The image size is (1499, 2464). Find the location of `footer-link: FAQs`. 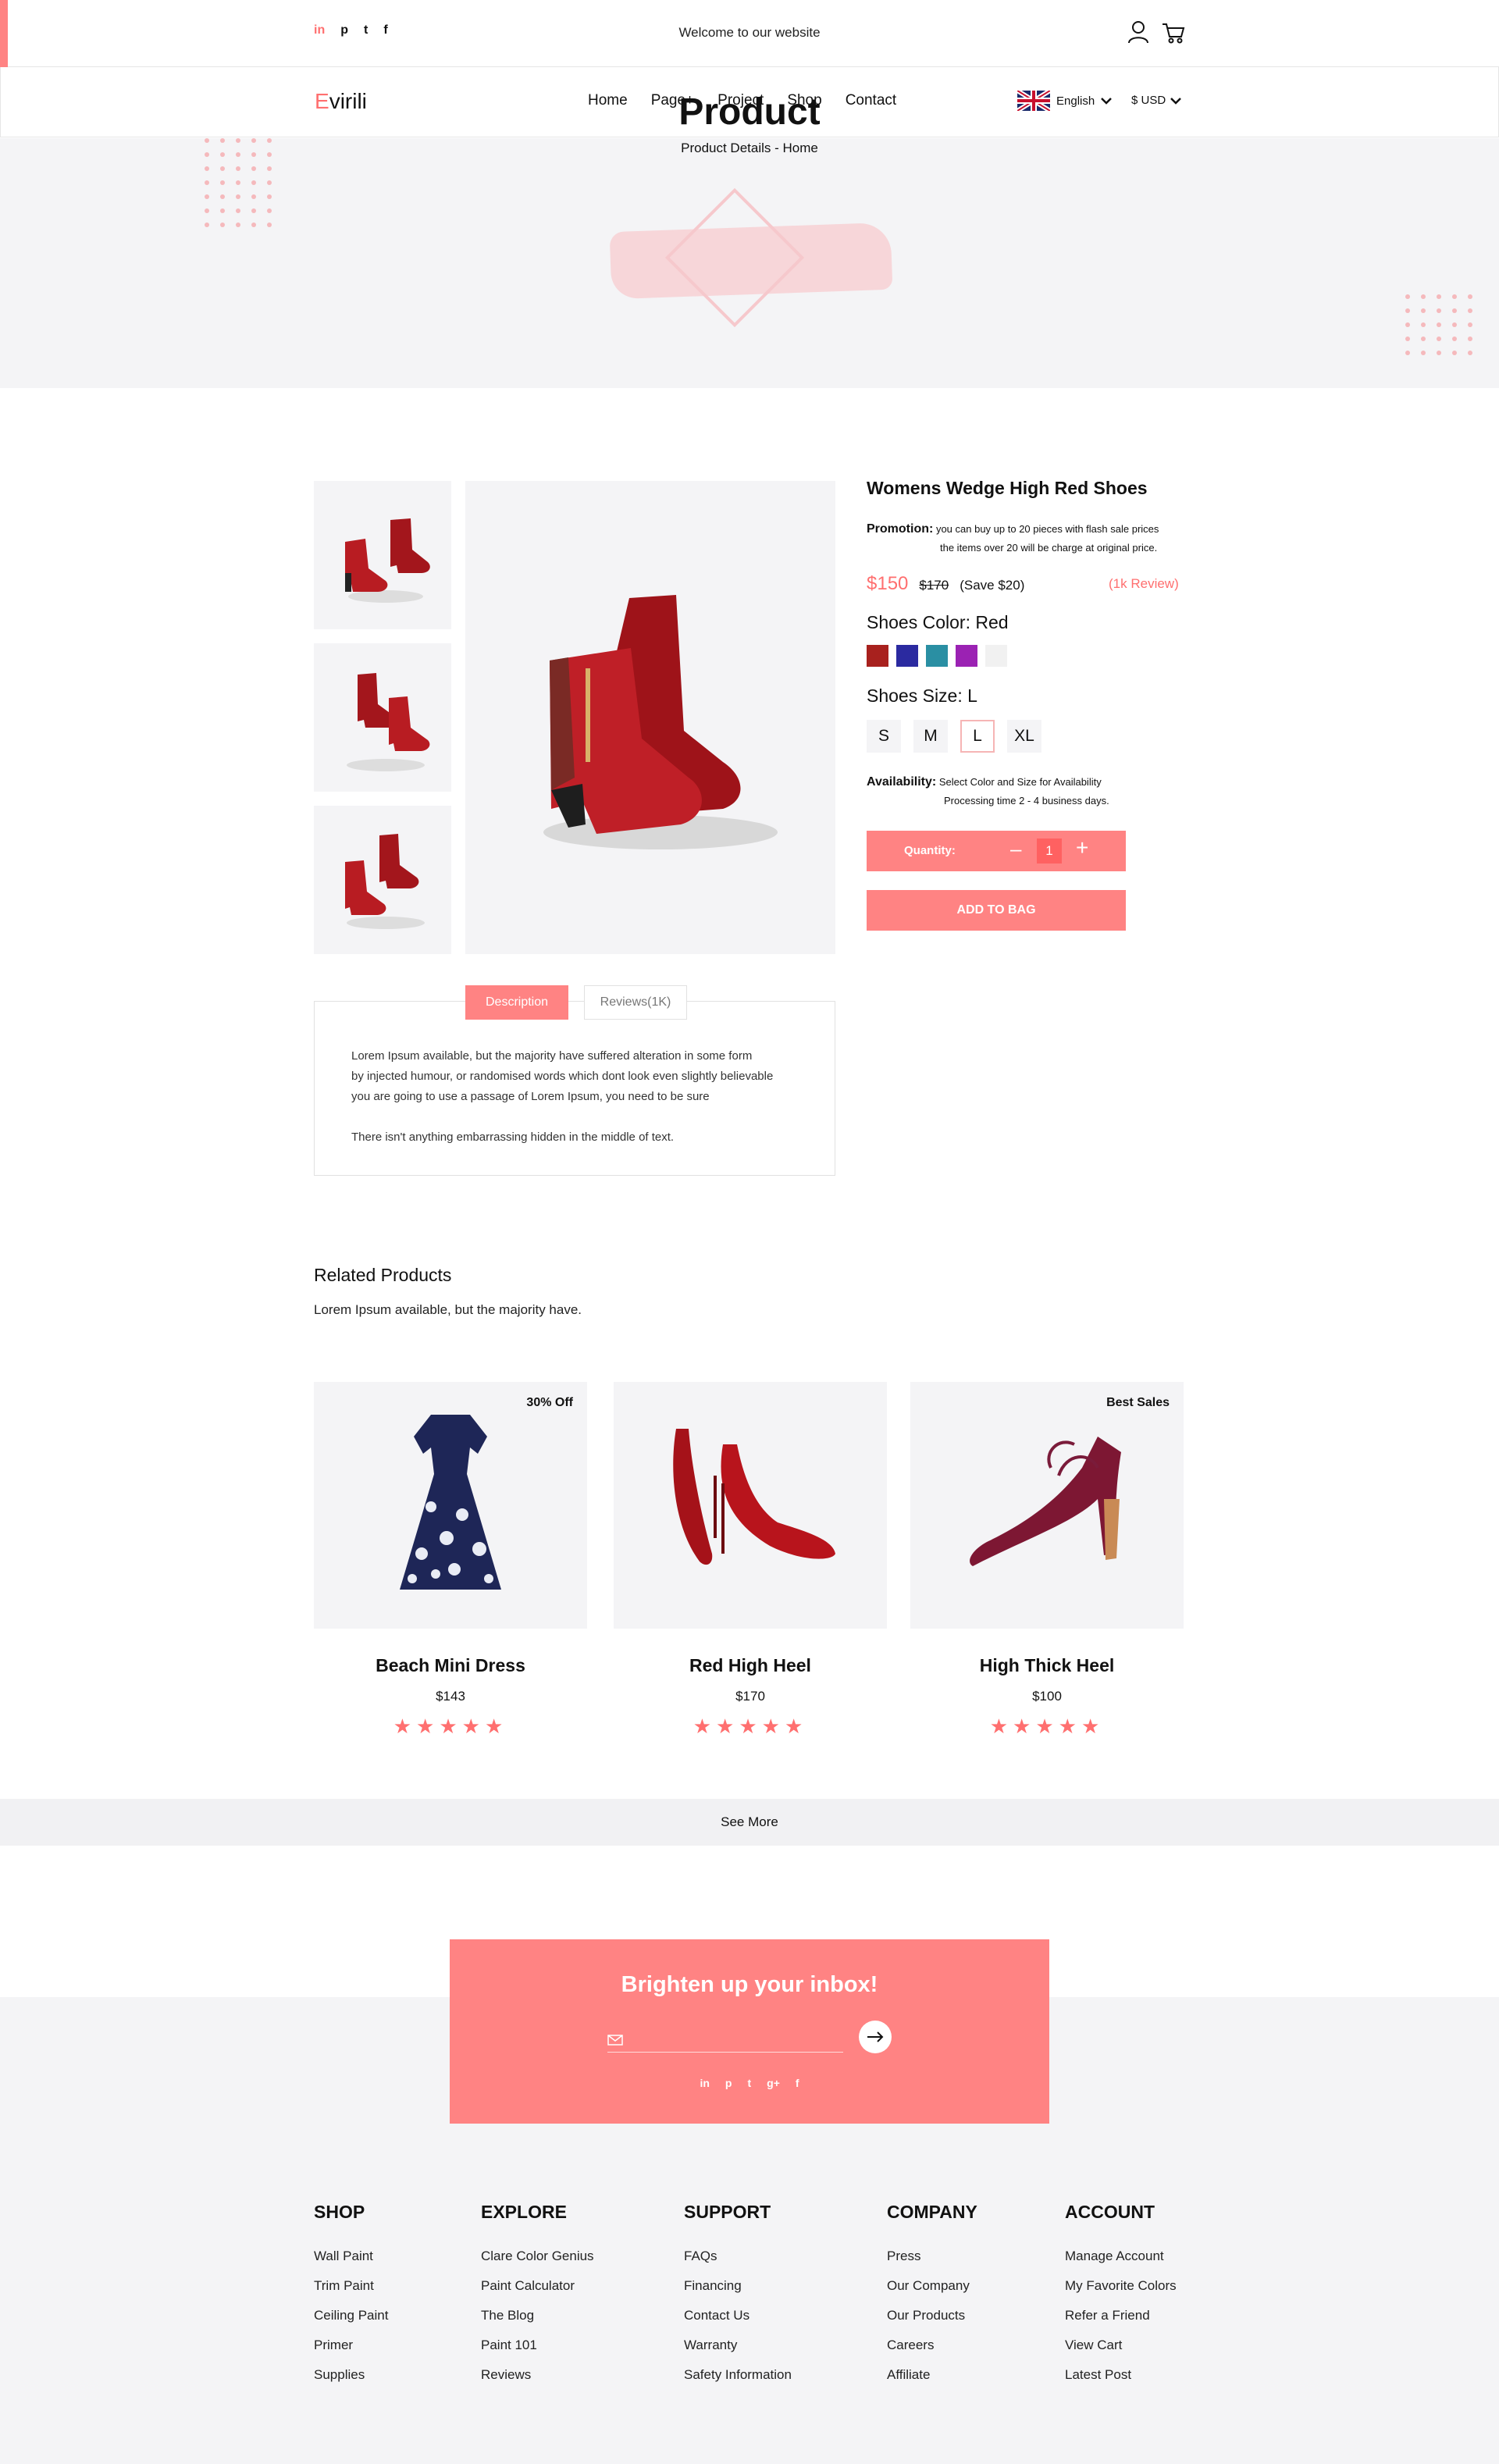

footer-link: FAQs is located at coordinates (738, 2256).